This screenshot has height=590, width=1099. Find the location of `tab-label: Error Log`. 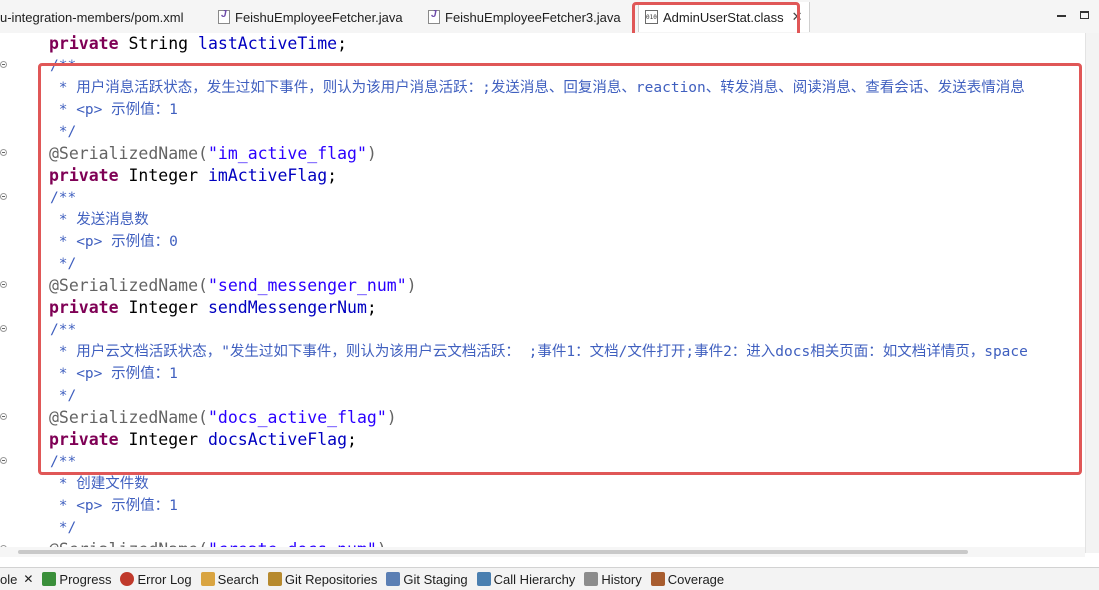

tab-label: Error Log is located at coordinates (164, 579).